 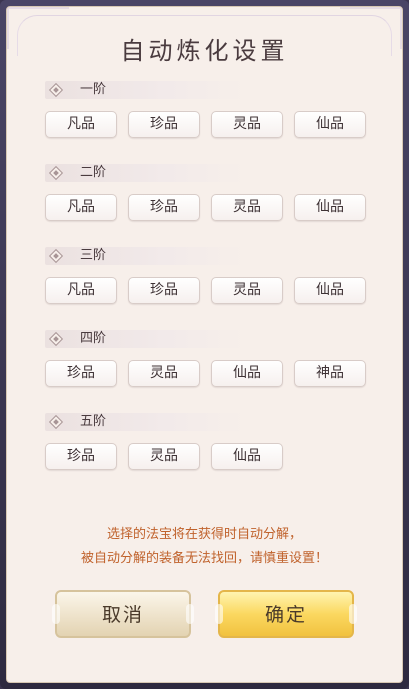 What do you see at coordinates (330, 373) in the screenshot?
I see `quality-button: 神品` at bounding box center [330, 373].